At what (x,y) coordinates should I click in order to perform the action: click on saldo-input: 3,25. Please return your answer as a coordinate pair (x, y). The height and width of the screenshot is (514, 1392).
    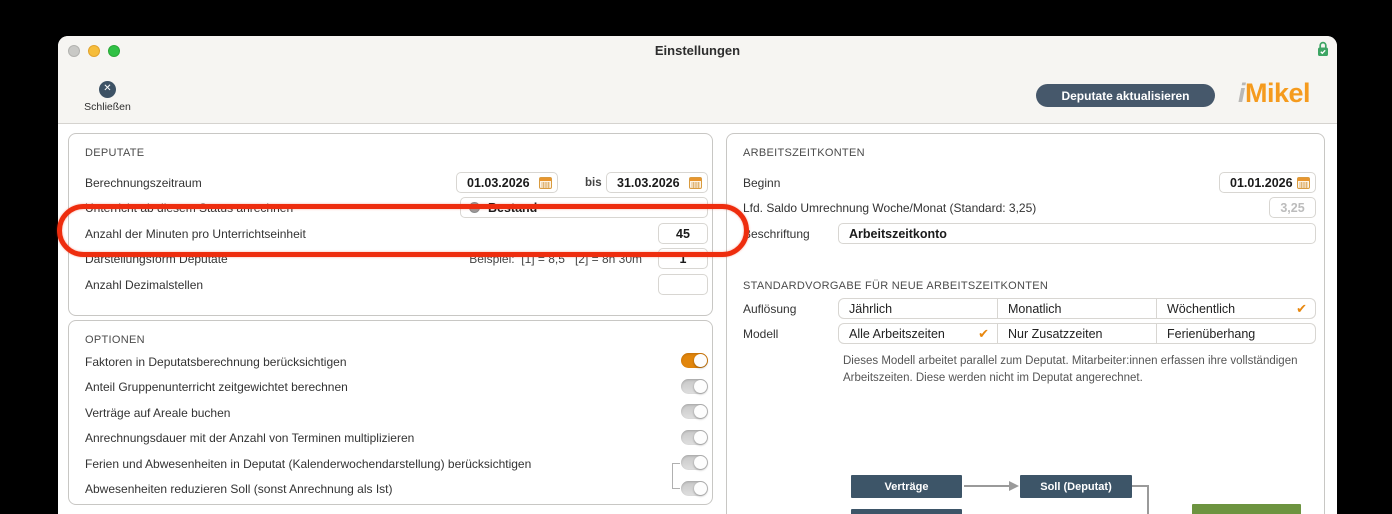
    Looking at the image, I should click on (1292, 207).